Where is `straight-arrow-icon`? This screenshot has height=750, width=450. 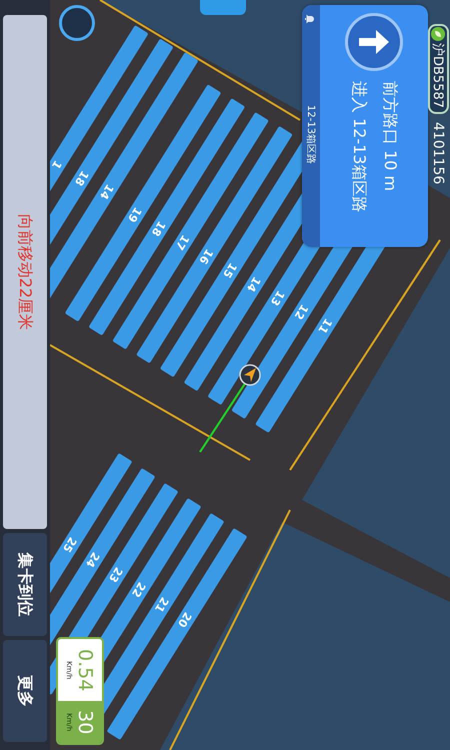
straight-arrow-icon is located at coordinates (374, 42).